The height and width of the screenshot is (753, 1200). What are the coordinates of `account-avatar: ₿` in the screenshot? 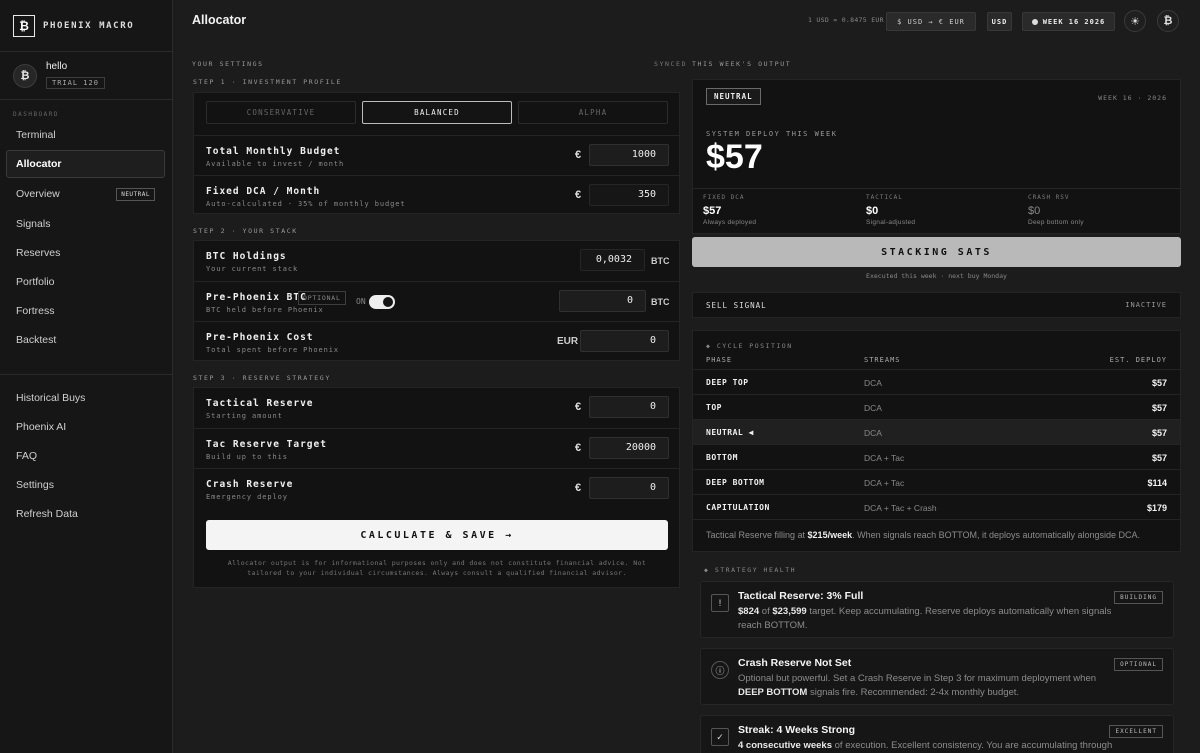 It's located at (1168, 21).